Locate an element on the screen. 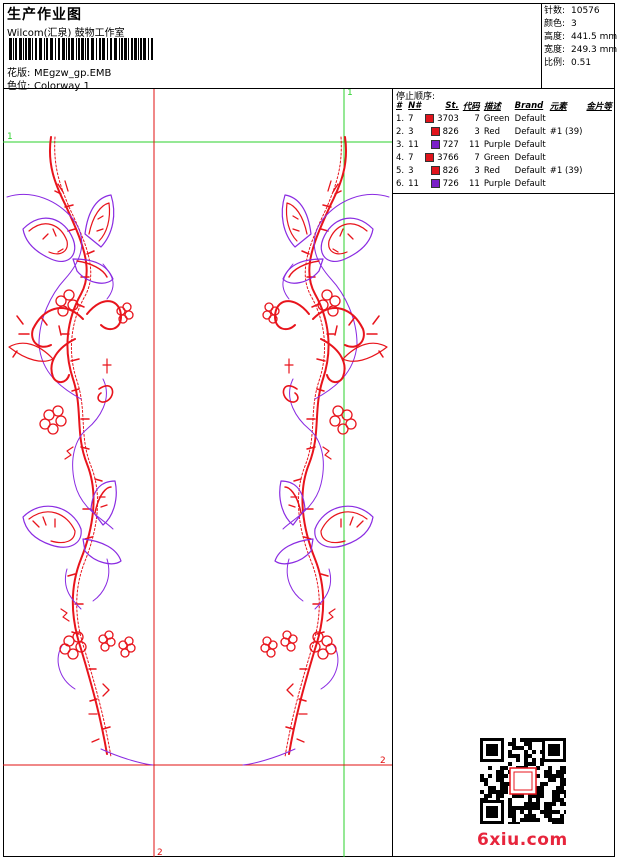  col-needle: N# is located at coordinates (415, 106).